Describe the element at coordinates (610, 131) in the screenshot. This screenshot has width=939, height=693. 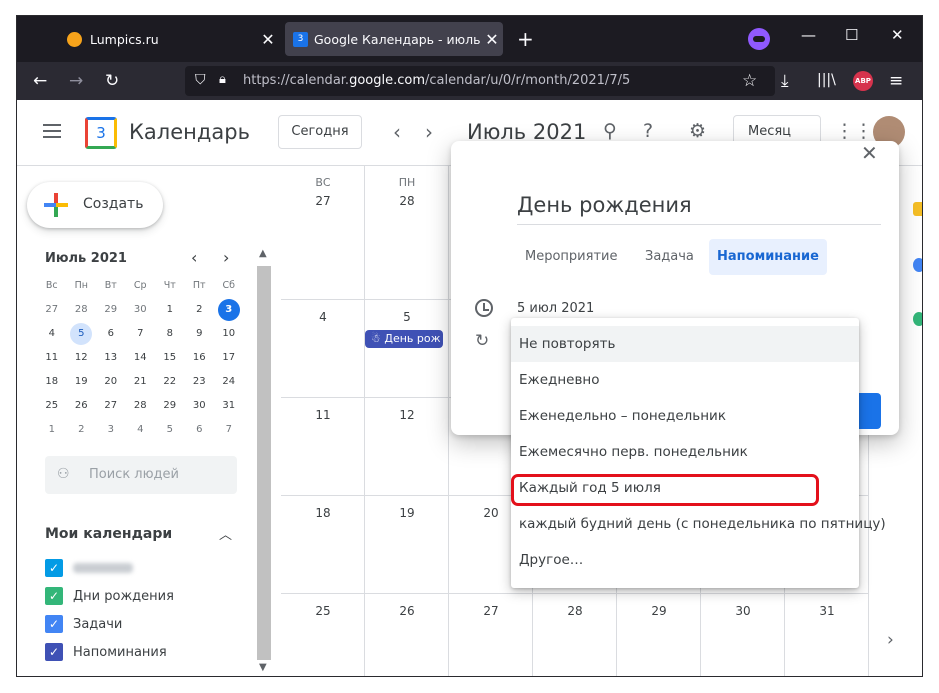
I see `search-icon: ⚲` at that location.